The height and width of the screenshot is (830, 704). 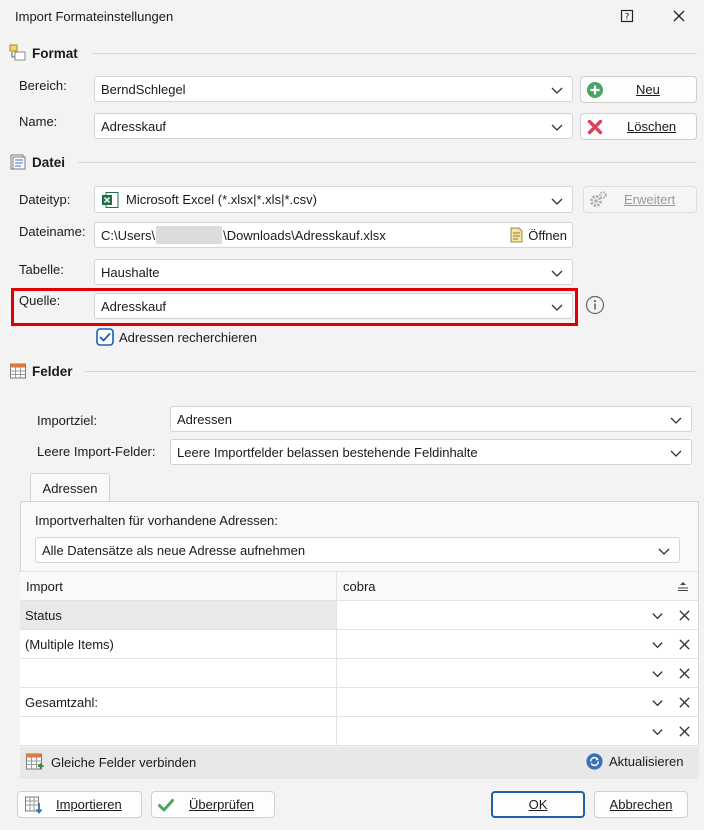 I want to click on import-cell: Gesamtzahl:, so click(x=61, y=702).